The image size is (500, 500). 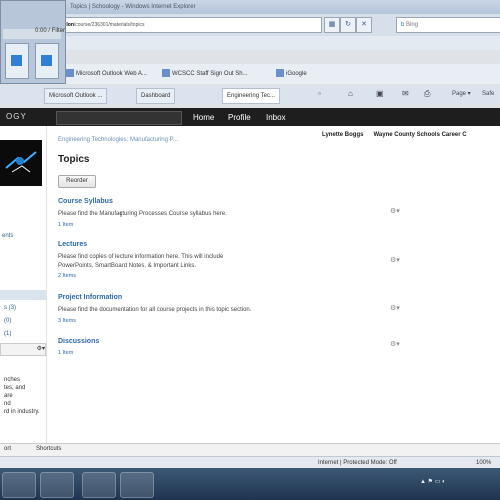 What do you see at coordinates (109, 25) in the screenshot?
I see `address-path: /course/236301/materials/topics` at bounding box center [109, 25].